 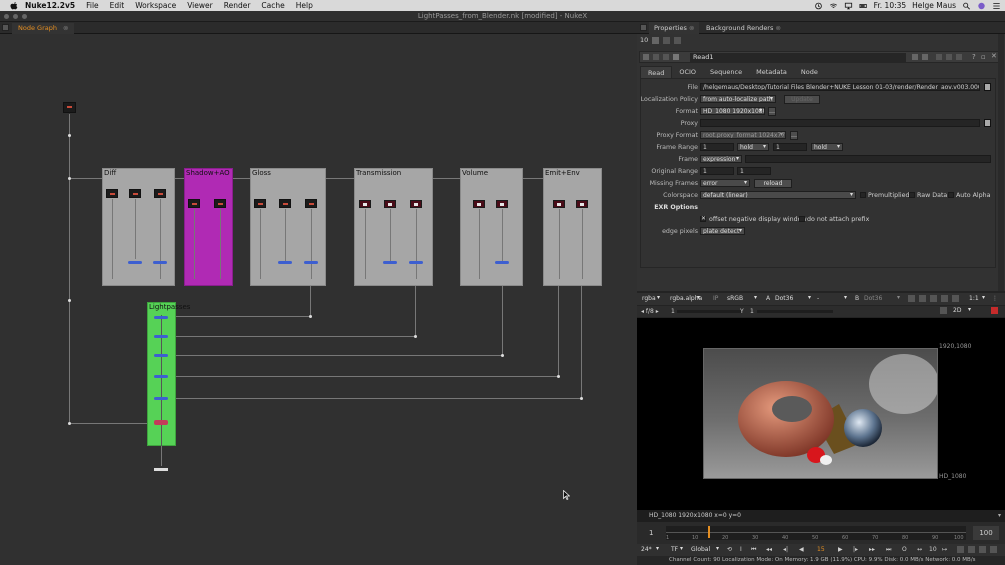 I want to click on help-icon: ?, so click(x=974, y=57).